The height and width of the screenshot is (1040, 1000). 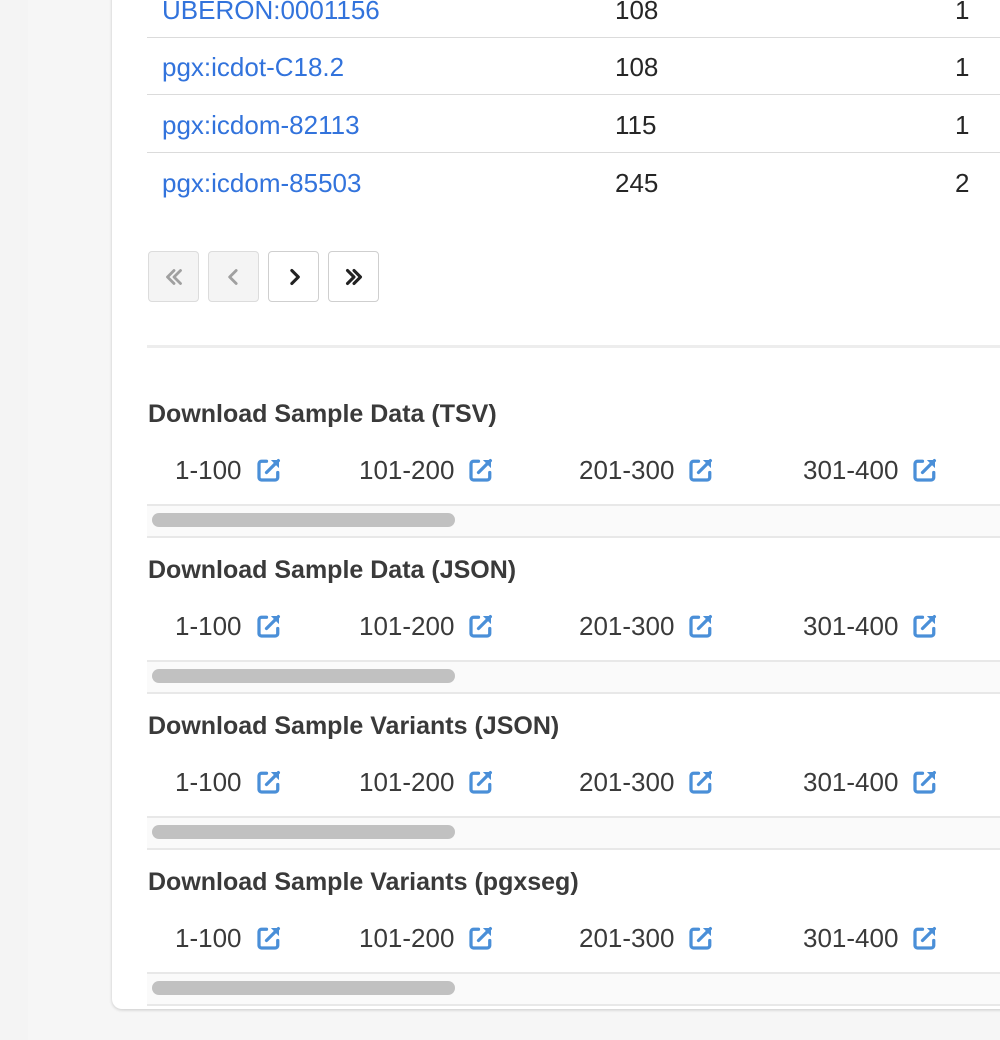 I want to click on double-chevron-right-icon, so click(x=353, y=276).